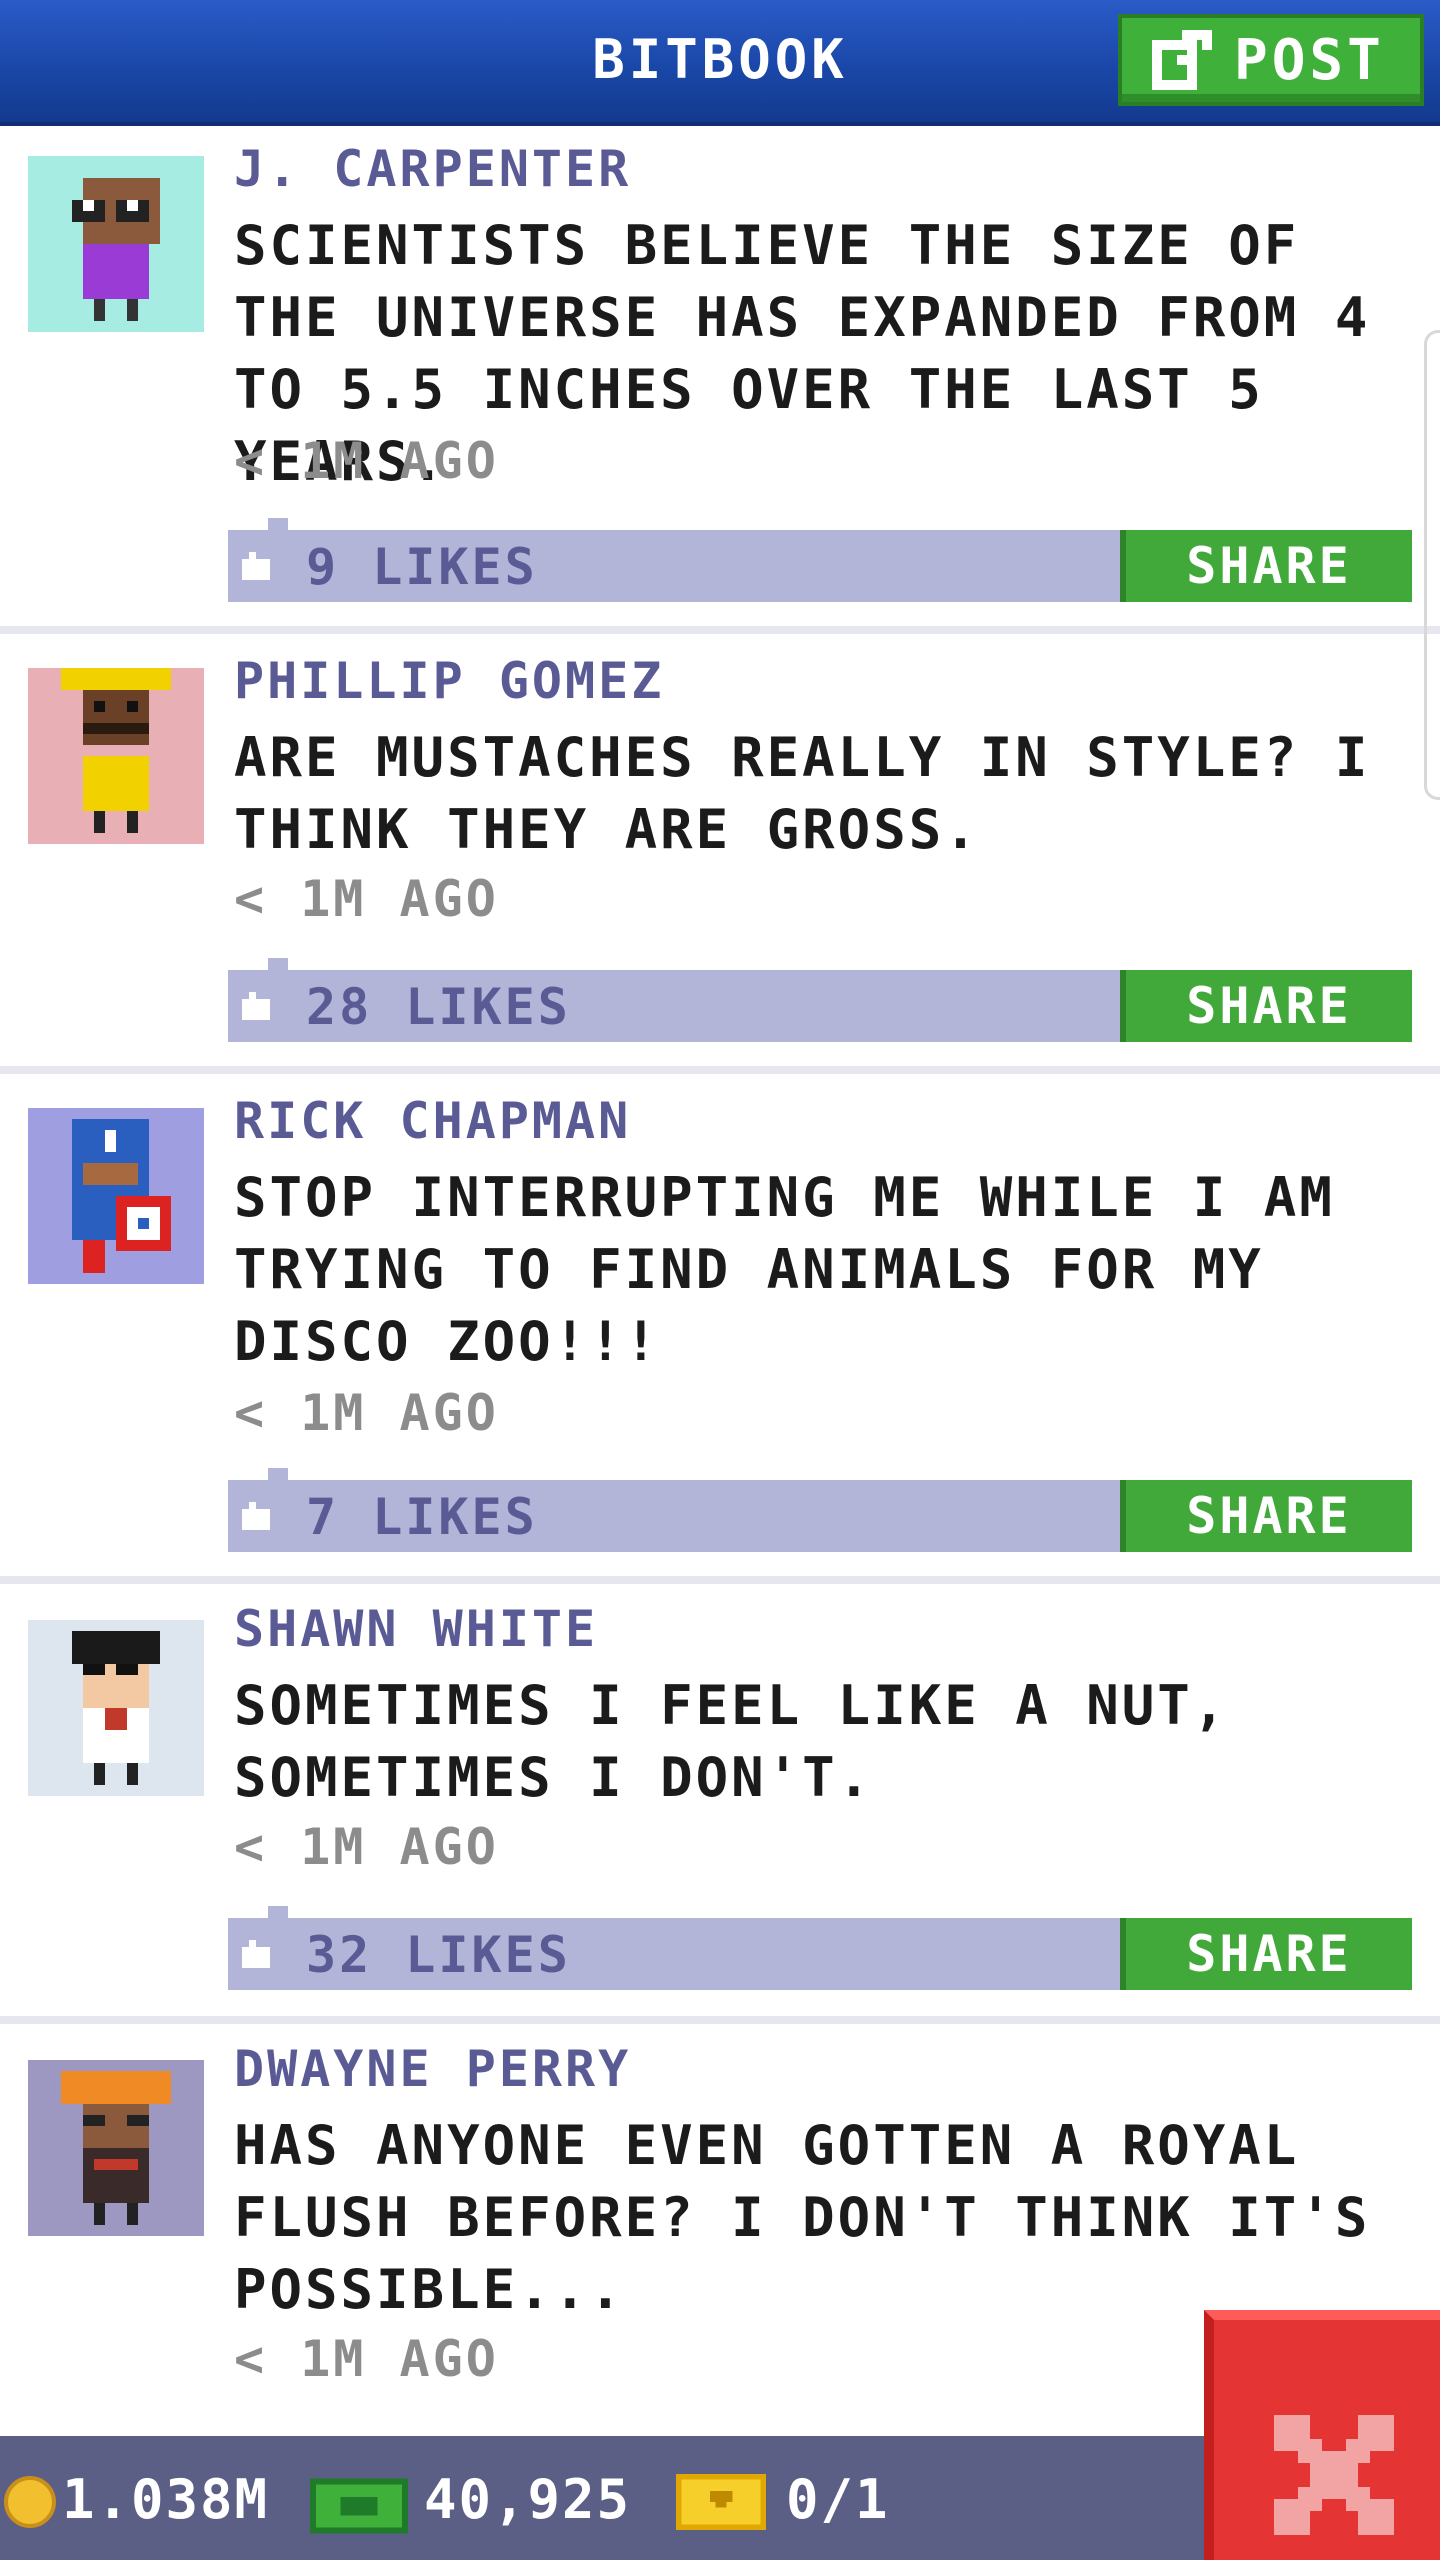 This screenshot has height=2560, width=1440. I want to click on bux-value: 40,925, so click(528, 2499).